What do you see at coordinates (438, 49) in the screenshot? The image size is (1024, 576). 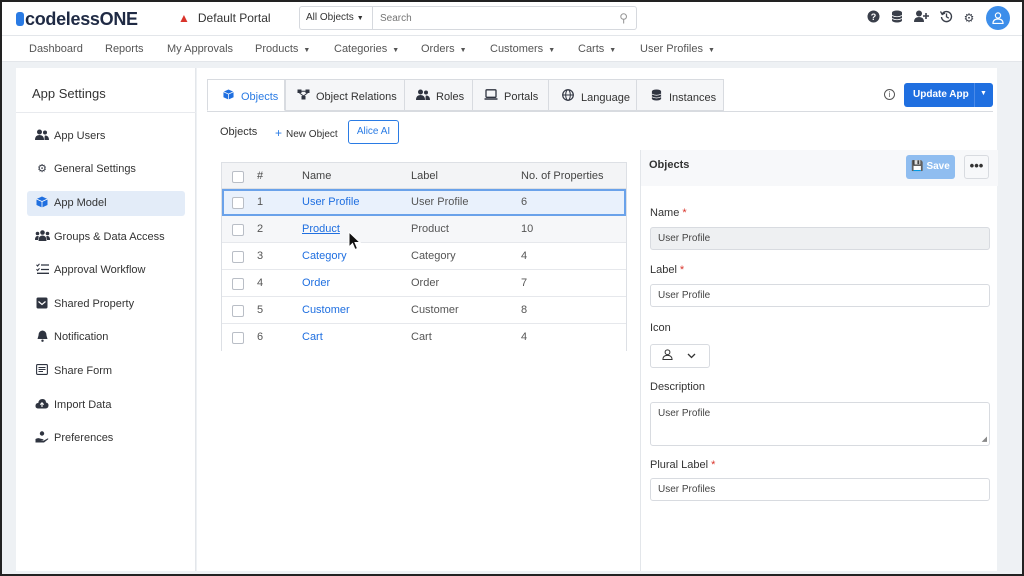 I see `nav-label: Orders` at bounding box center [438, 49].